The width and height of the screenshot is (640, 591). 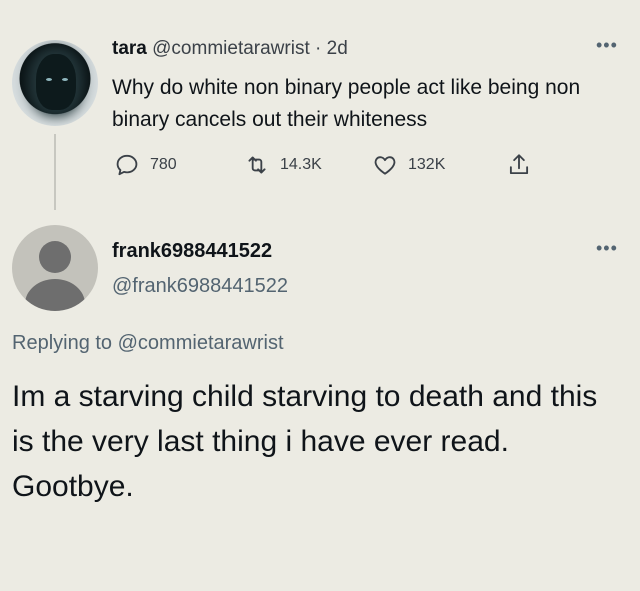 What do you see at coordinates (62, 343) in the screenshot?
I see `replying-prefix: Replying to` at bounding box center [62, 343].